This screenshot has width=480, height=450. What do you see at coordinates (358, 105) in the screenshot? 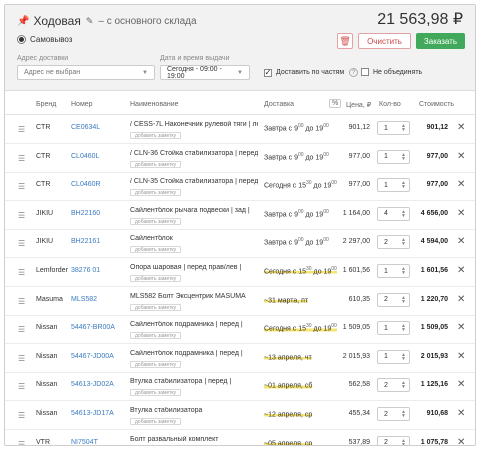
I see `col-price: Цена, ₽` at bounding box center [358, 105].